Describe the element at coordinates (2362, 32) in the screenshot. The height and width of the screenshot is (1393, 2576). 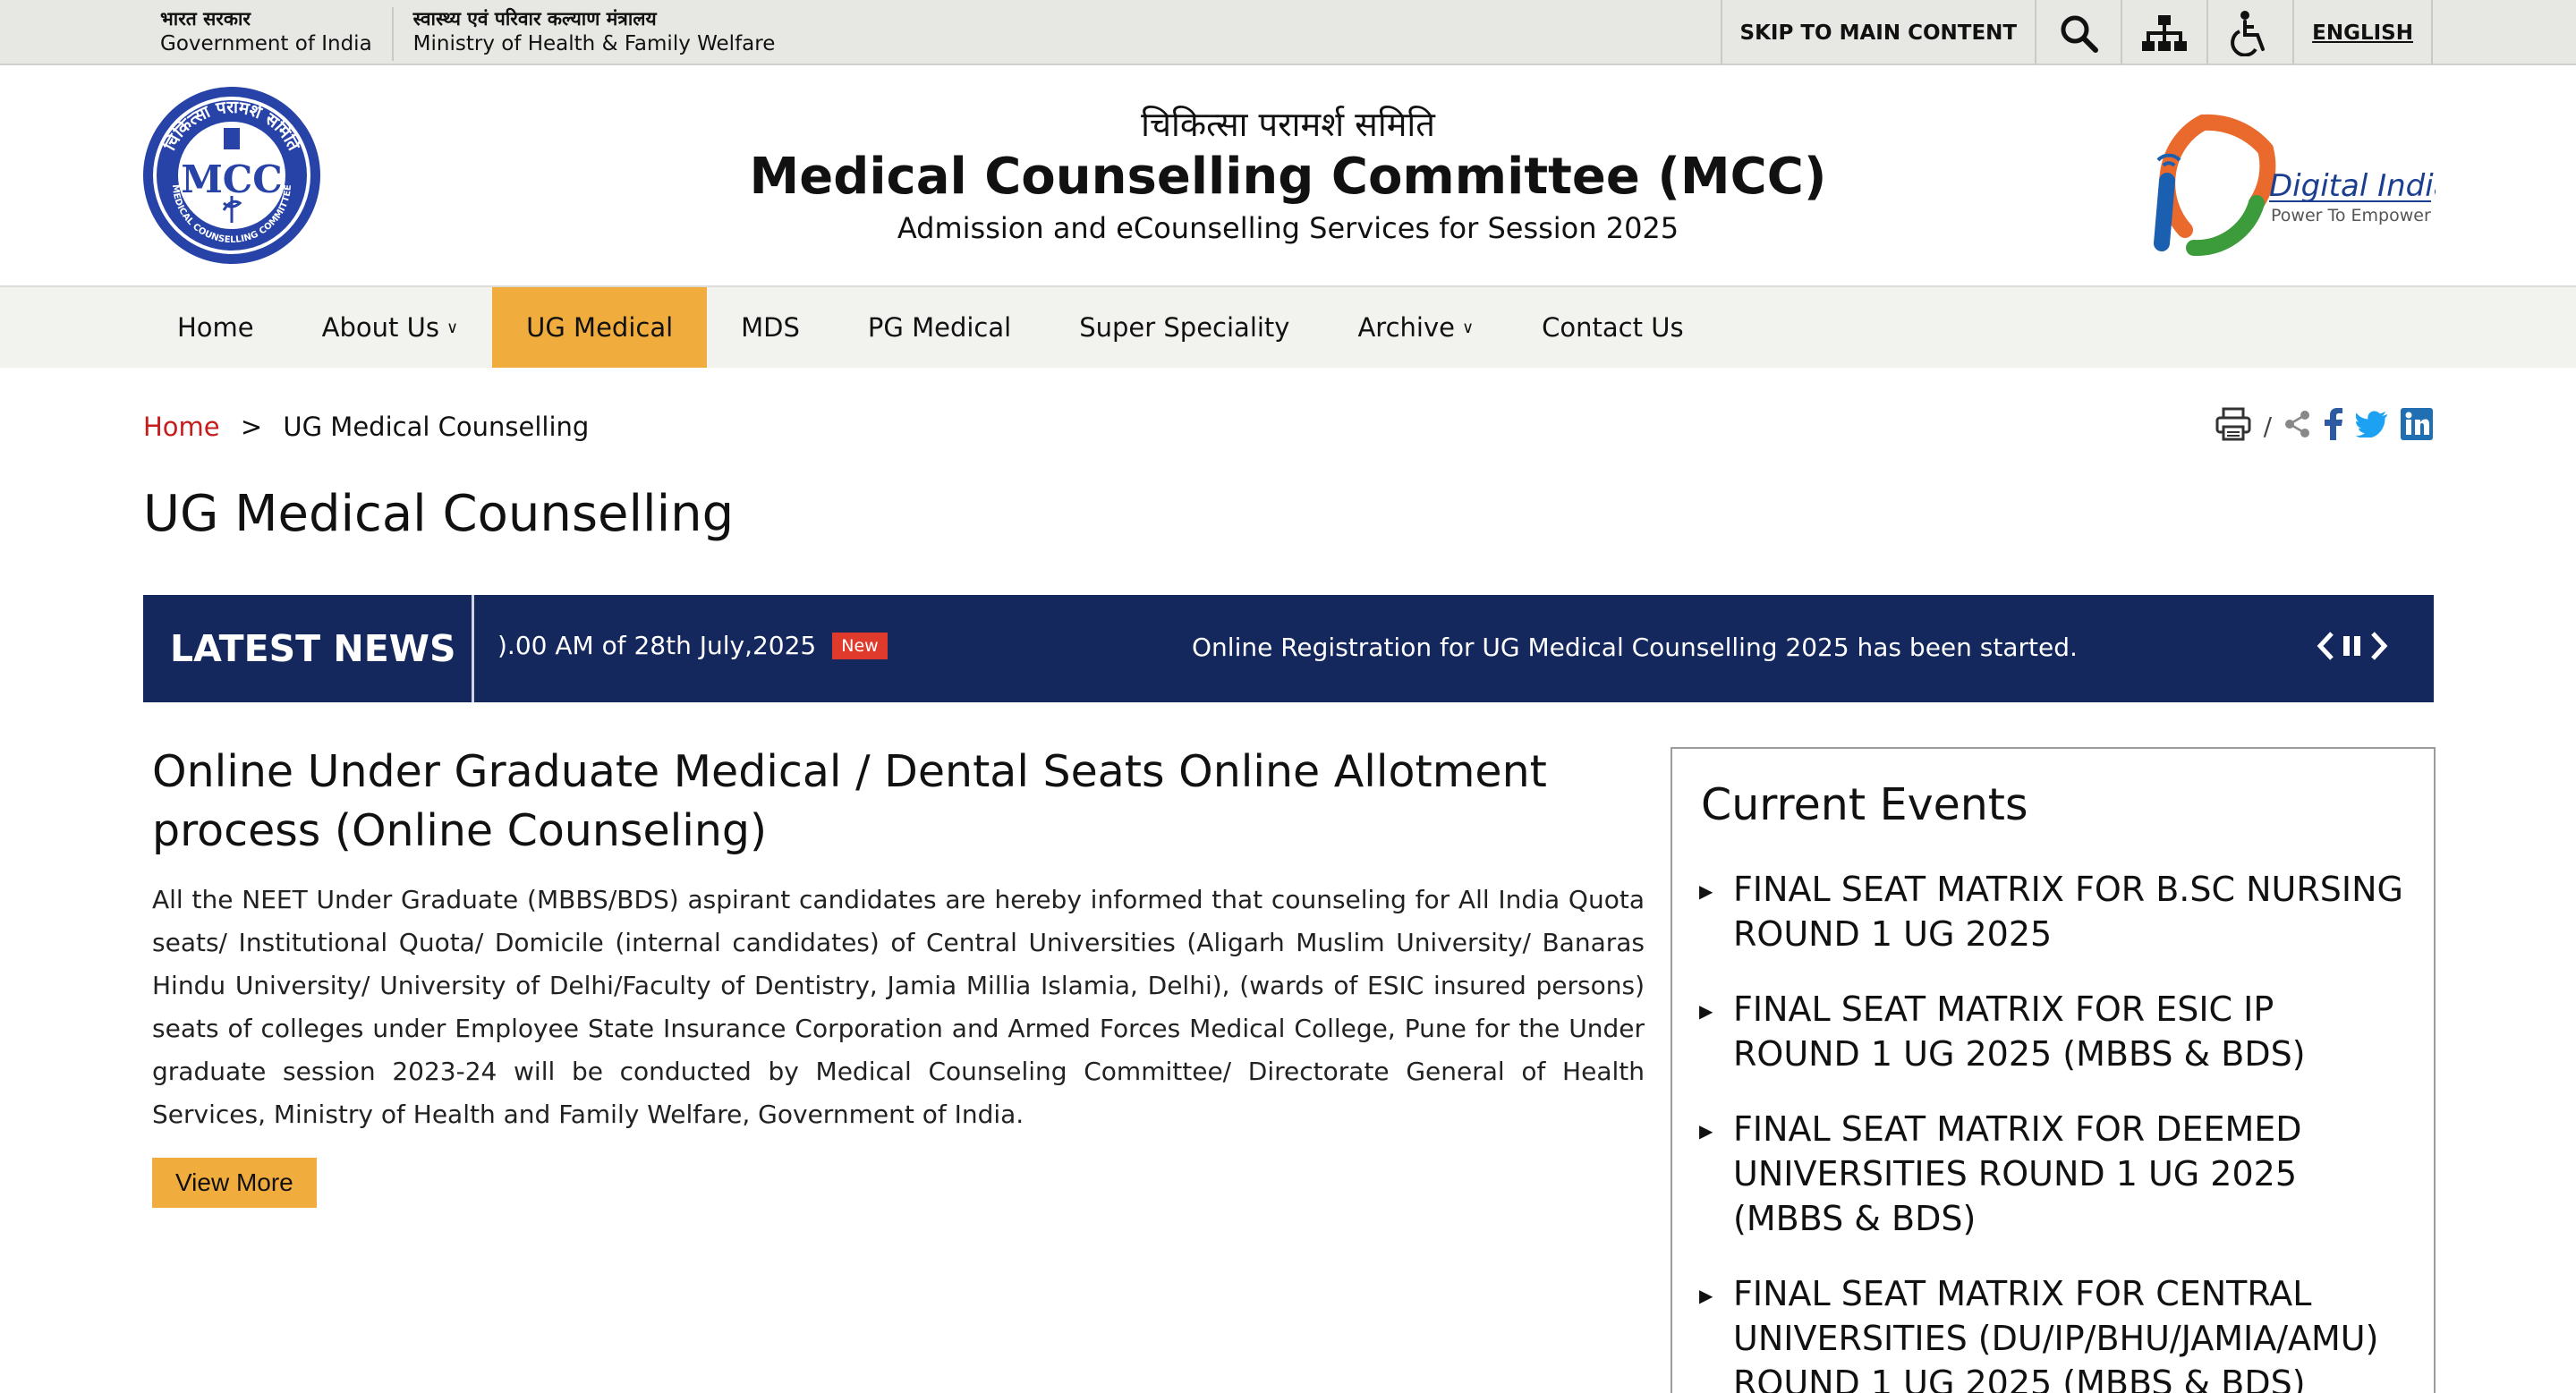
I see `language-selector: ENGLISH` at that location.